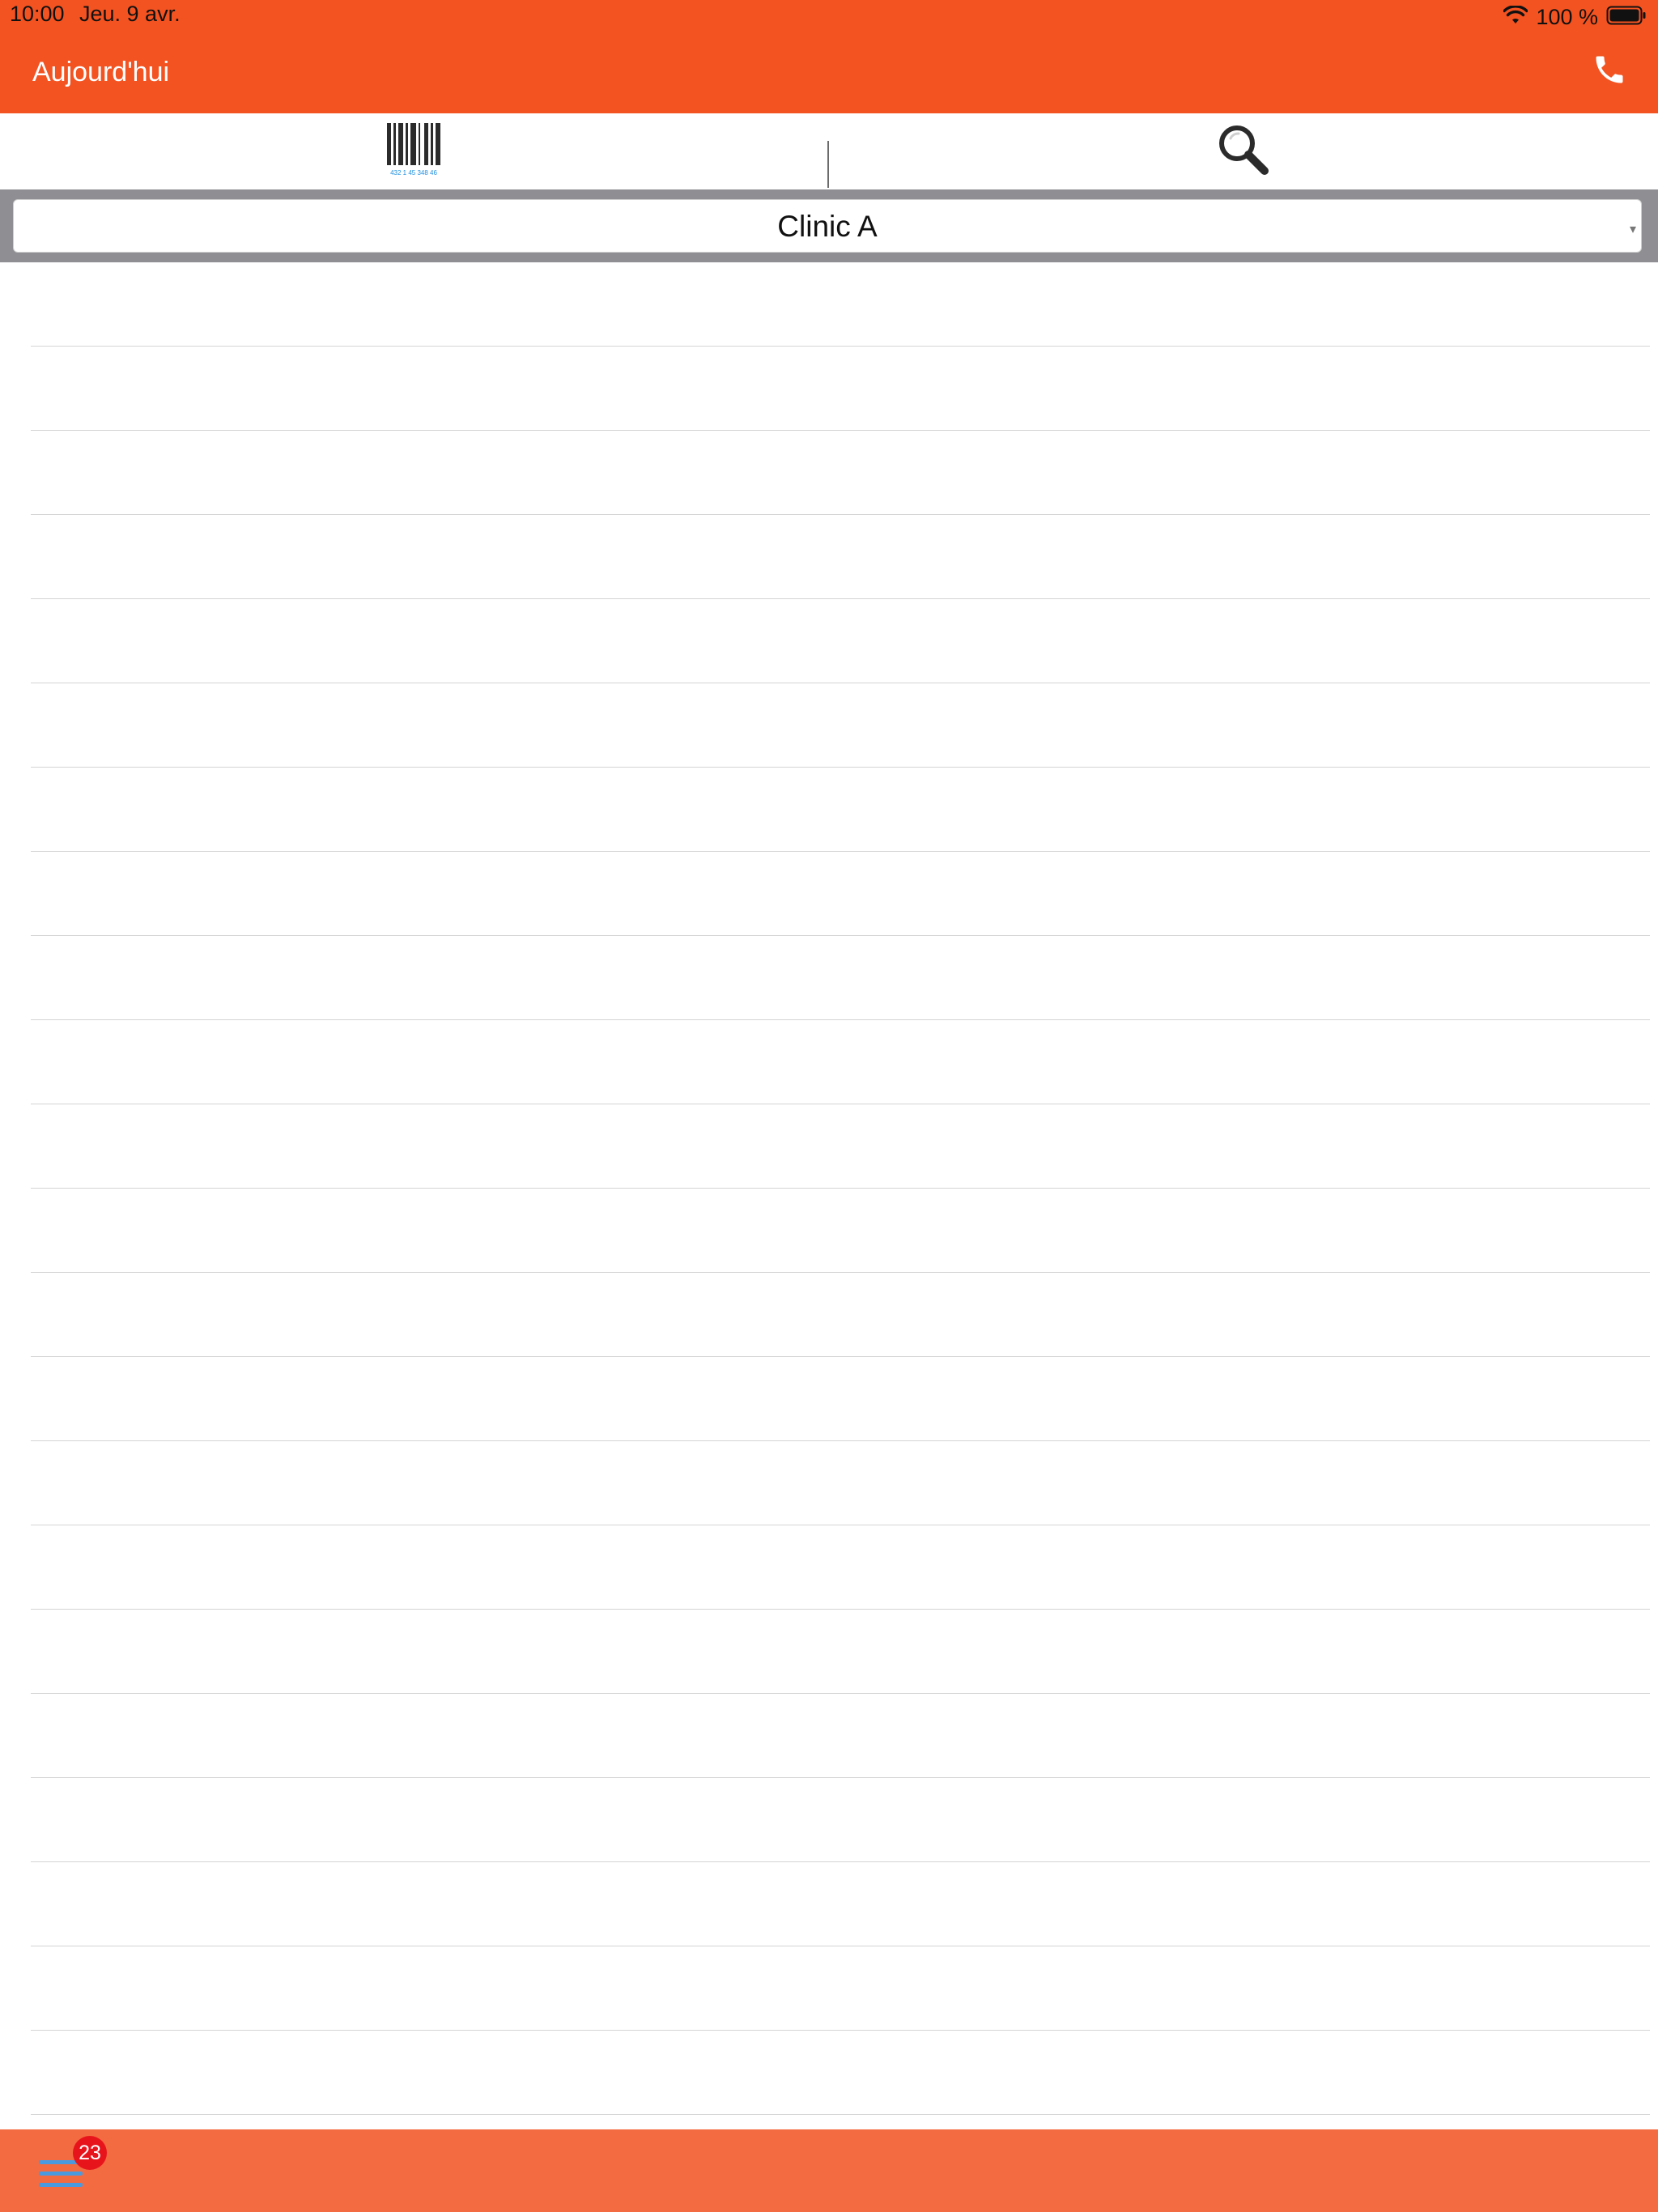 This screenshot has width=1658, height=2212. I want to click on call-button, so click(1609, 71).